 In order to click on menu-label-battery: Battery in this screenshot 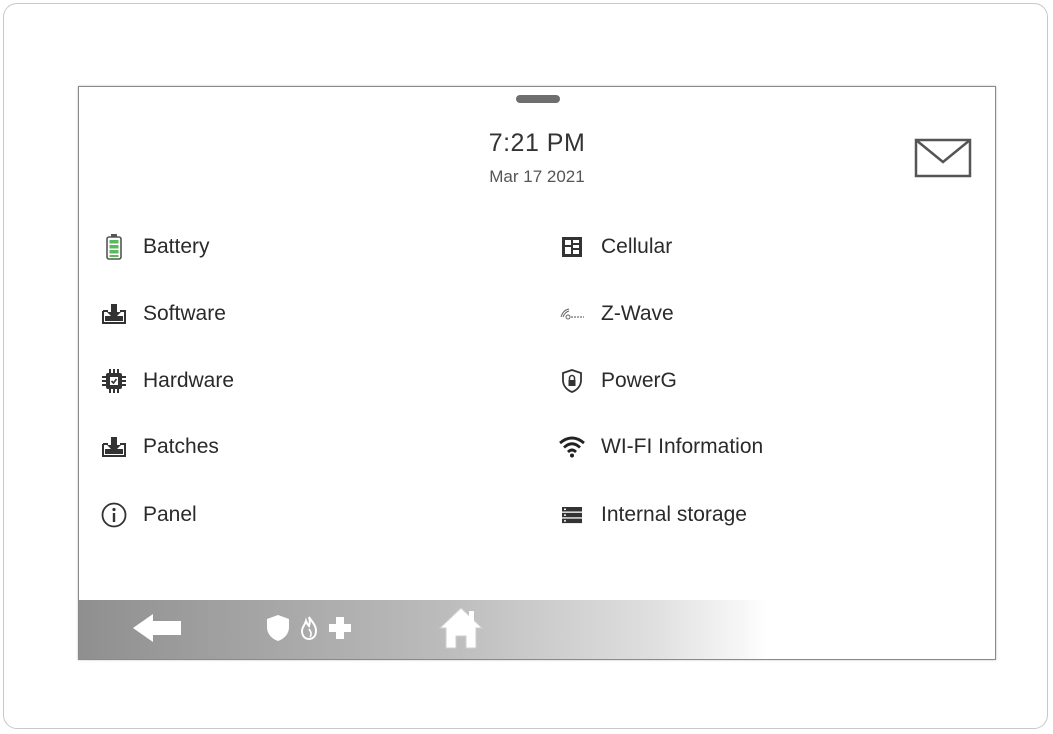, I will do `click(176, 246)`.